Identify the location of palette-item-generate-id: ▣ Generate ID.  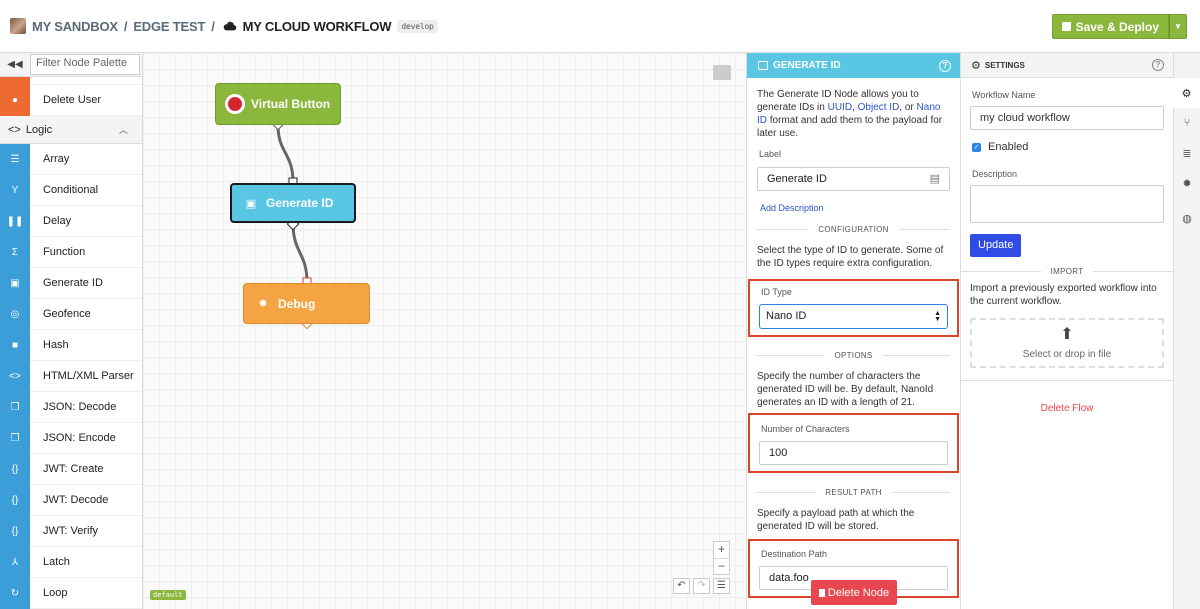
(71, 283).